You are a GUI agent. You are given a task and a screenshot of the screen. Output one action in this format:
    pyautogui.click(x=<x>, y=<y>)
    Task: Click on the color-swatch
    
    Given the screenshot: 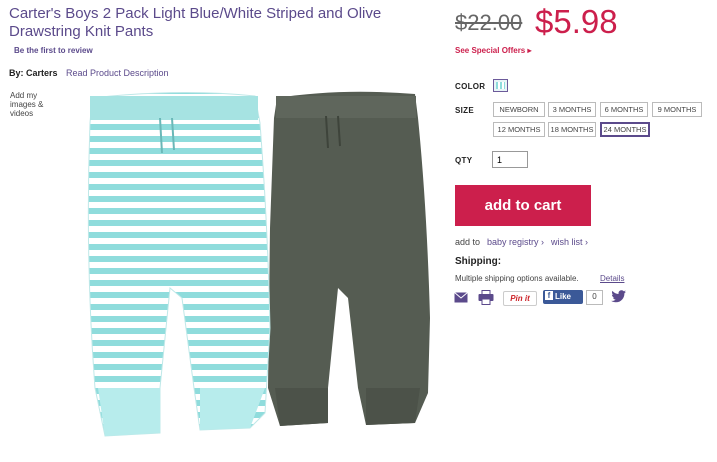 What is the action you would take?
    pyautogui.click(x=500, y=85)
    